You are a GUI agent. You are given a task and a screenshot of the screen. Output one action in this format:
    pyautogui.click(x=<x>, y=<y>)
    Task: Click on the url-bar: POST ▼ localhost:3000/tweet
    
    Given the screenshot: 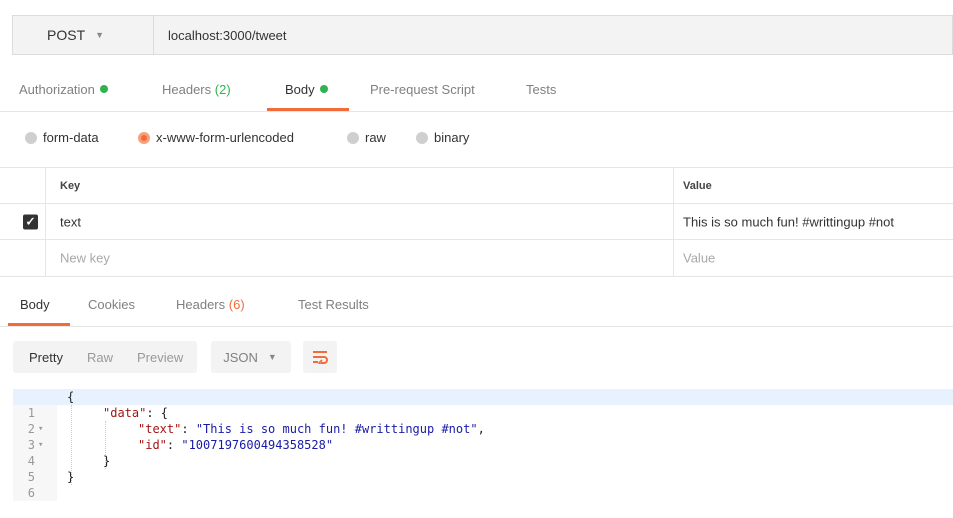 What is the action you would take?
    pyautogui.click(x=482, y=35)
    